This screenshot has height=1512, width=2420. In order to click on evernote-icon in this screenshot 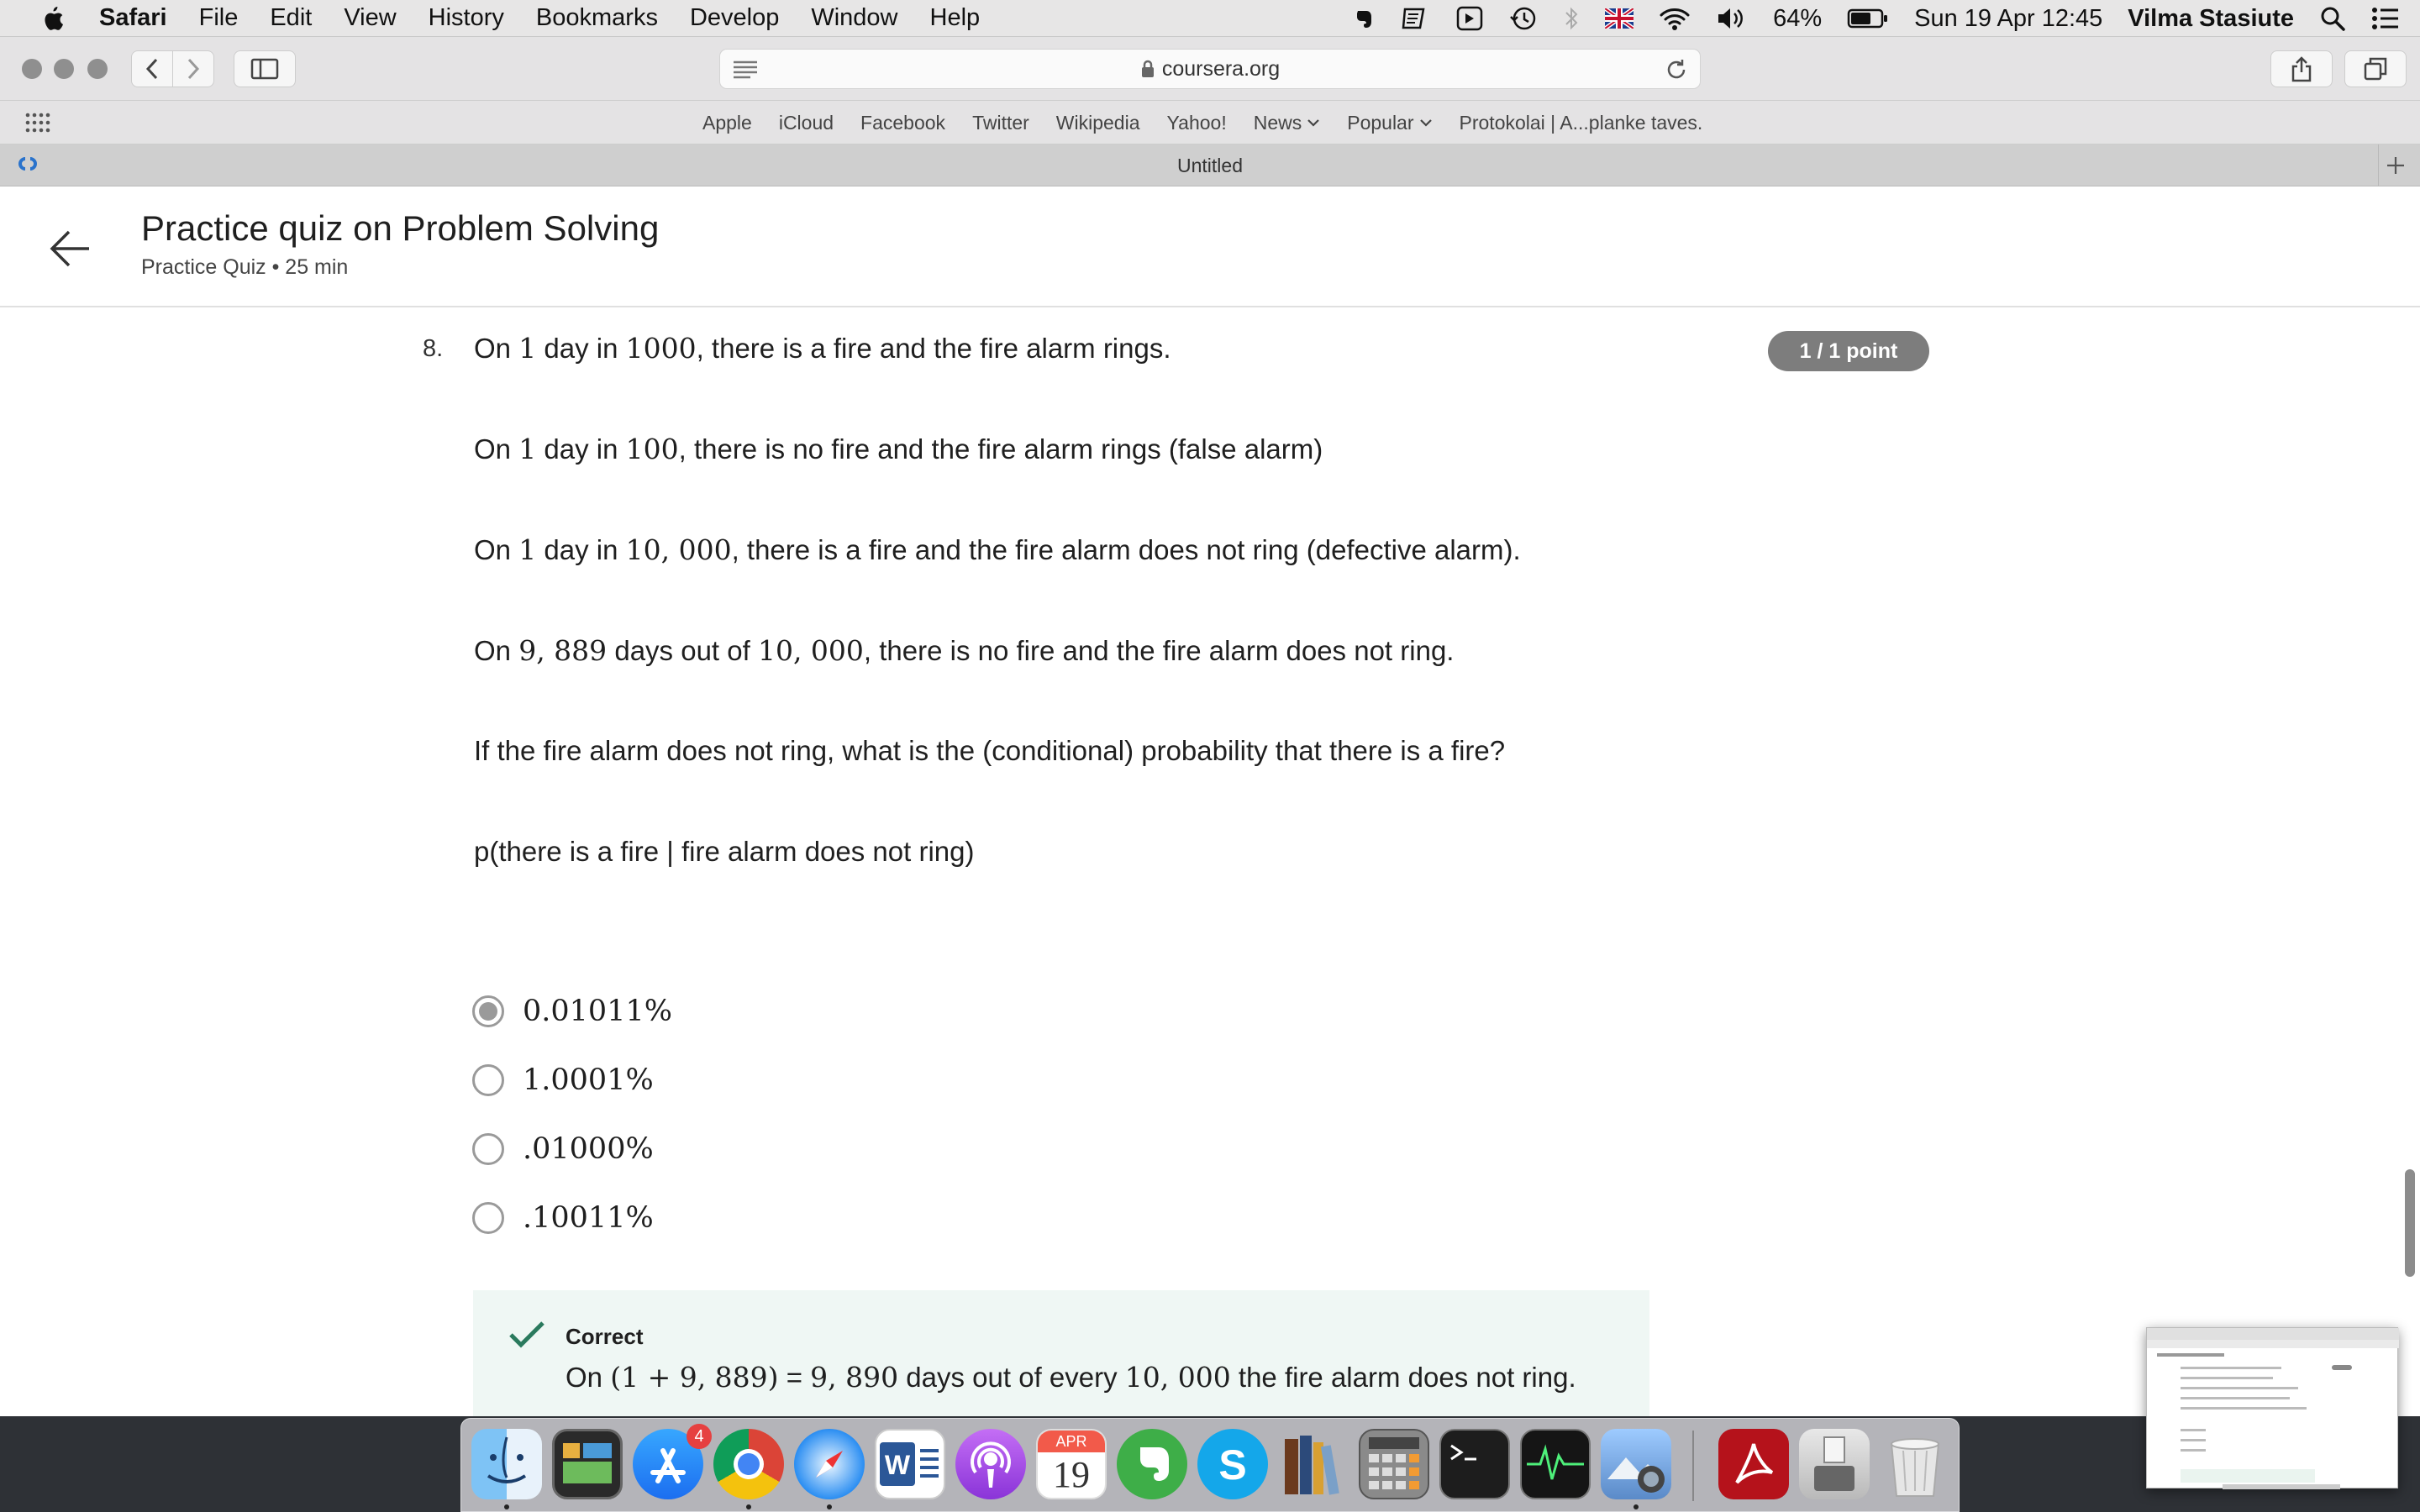, I will do `click(1152, 1464)`.